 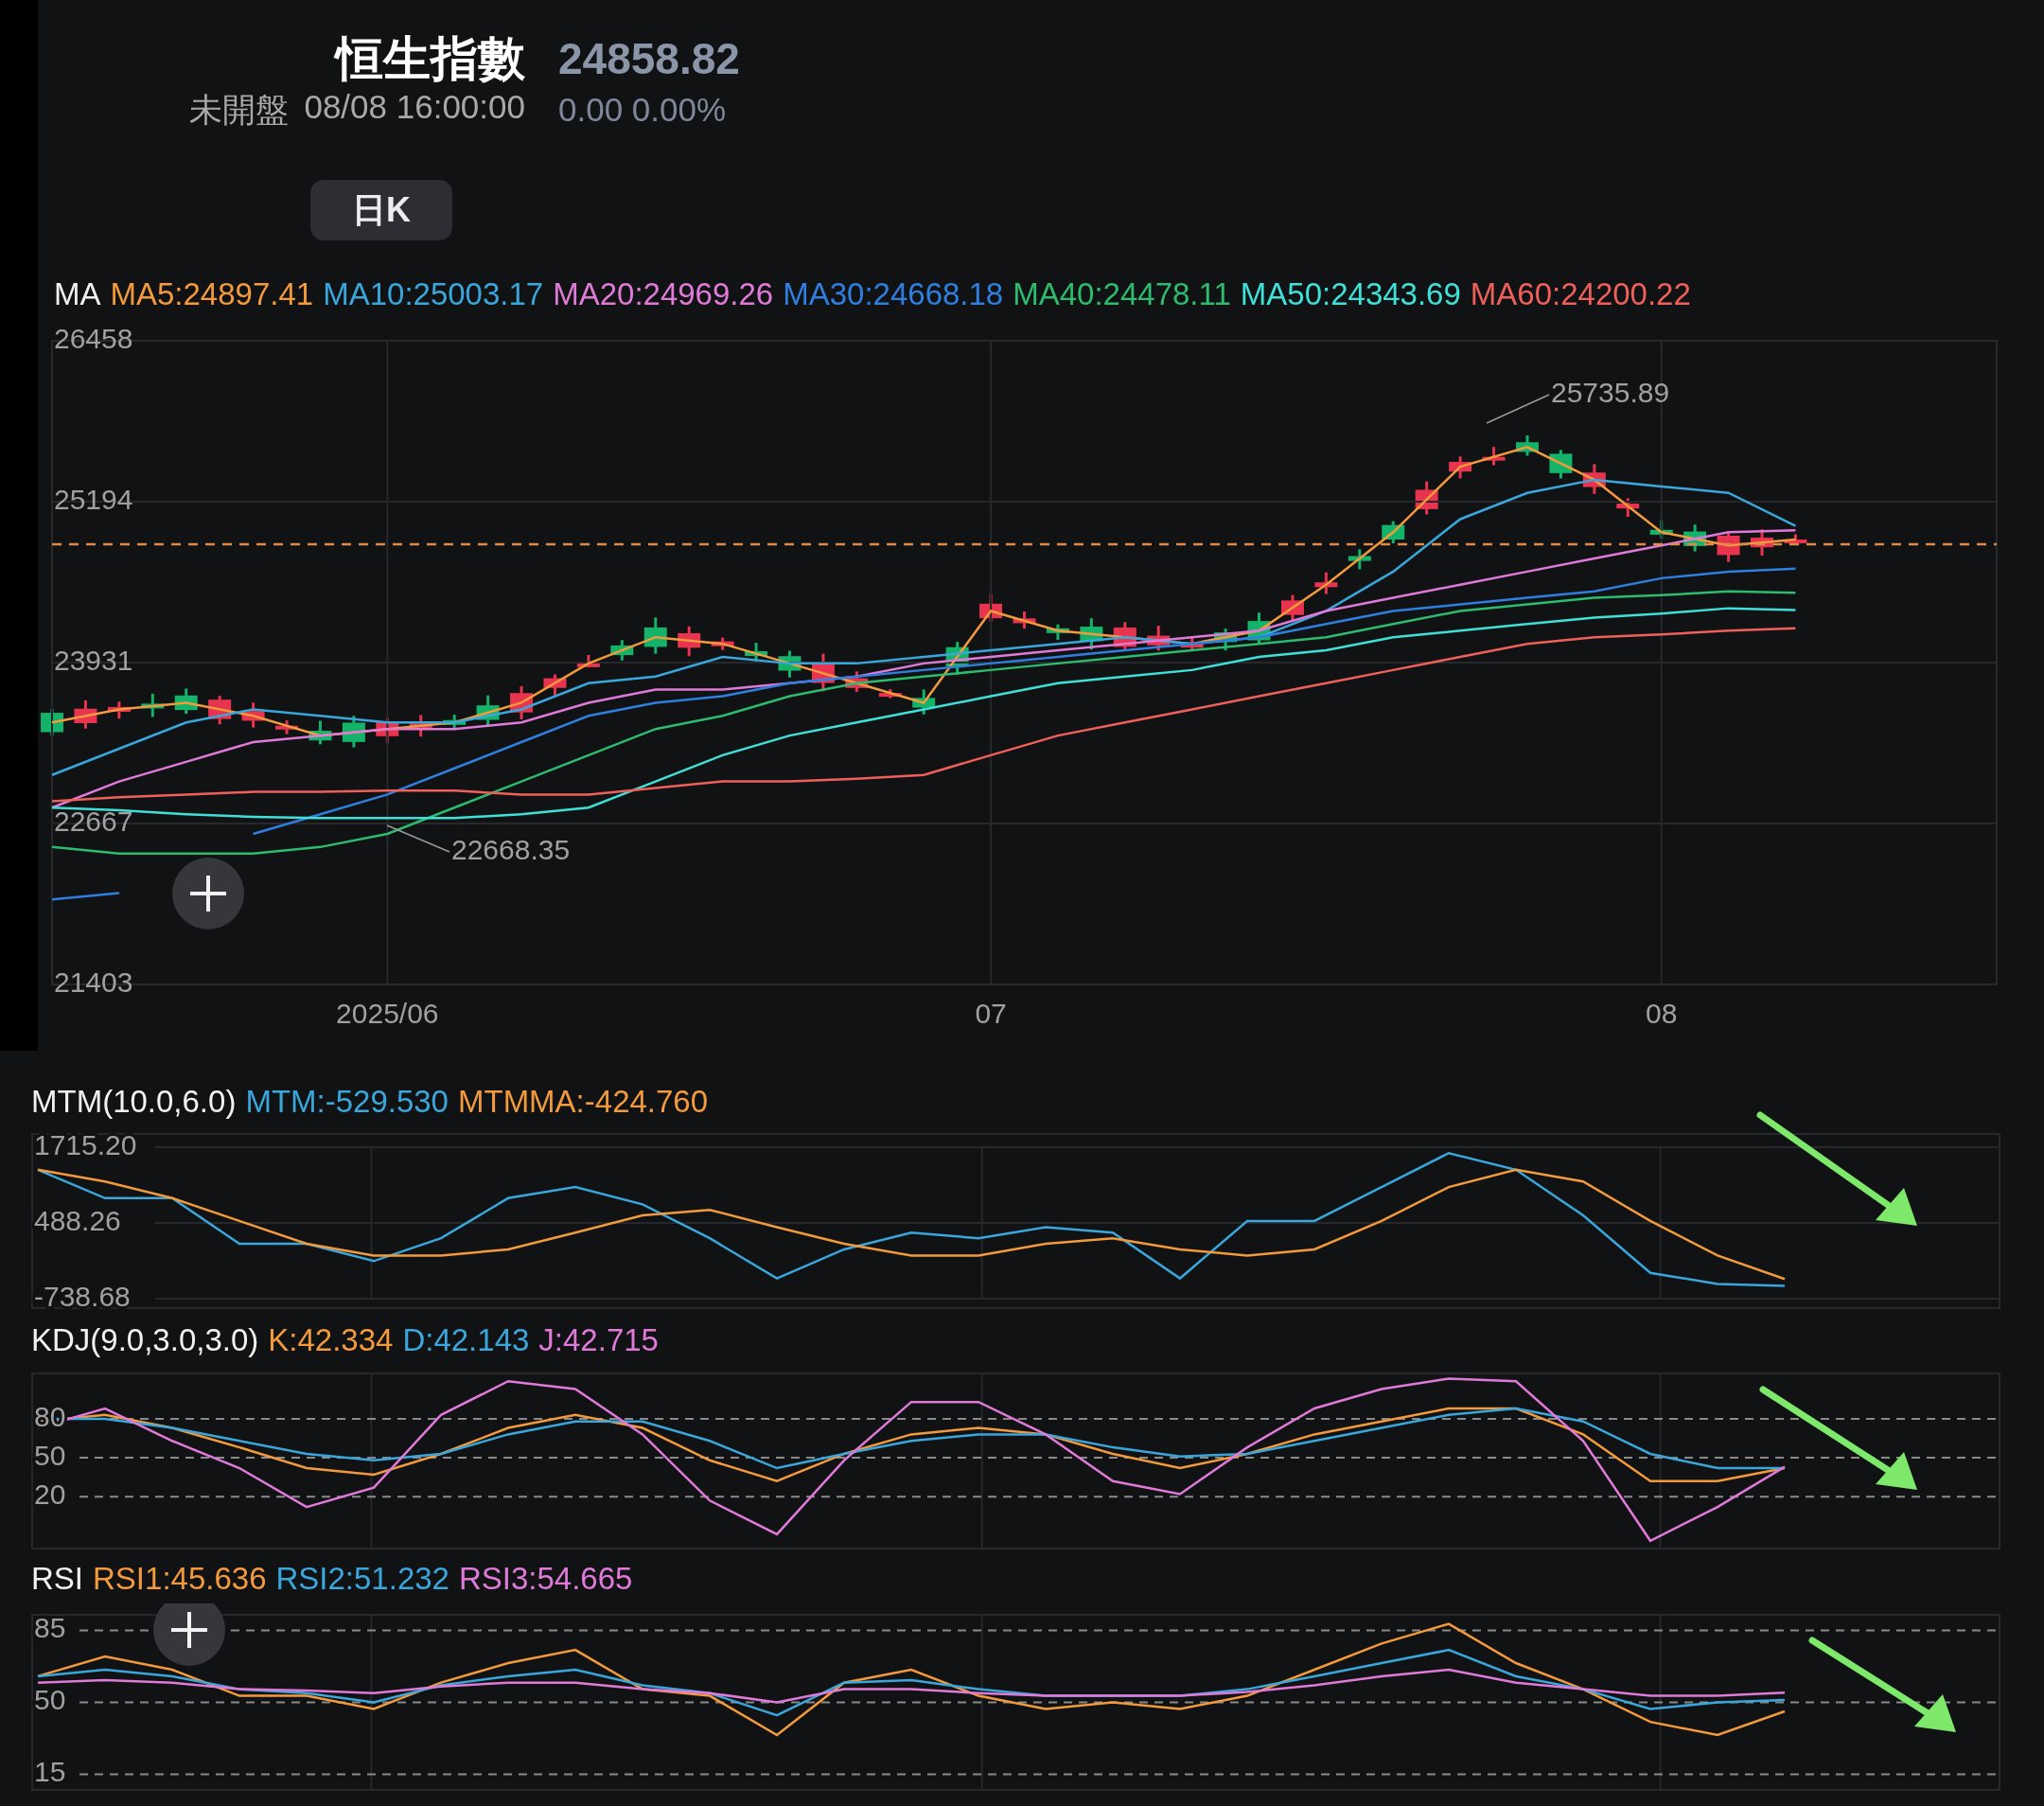 What do you see at coordinates (381, 210) in the screenshot?
I see `period-tab: 日K` at bounding box center [381, 210].